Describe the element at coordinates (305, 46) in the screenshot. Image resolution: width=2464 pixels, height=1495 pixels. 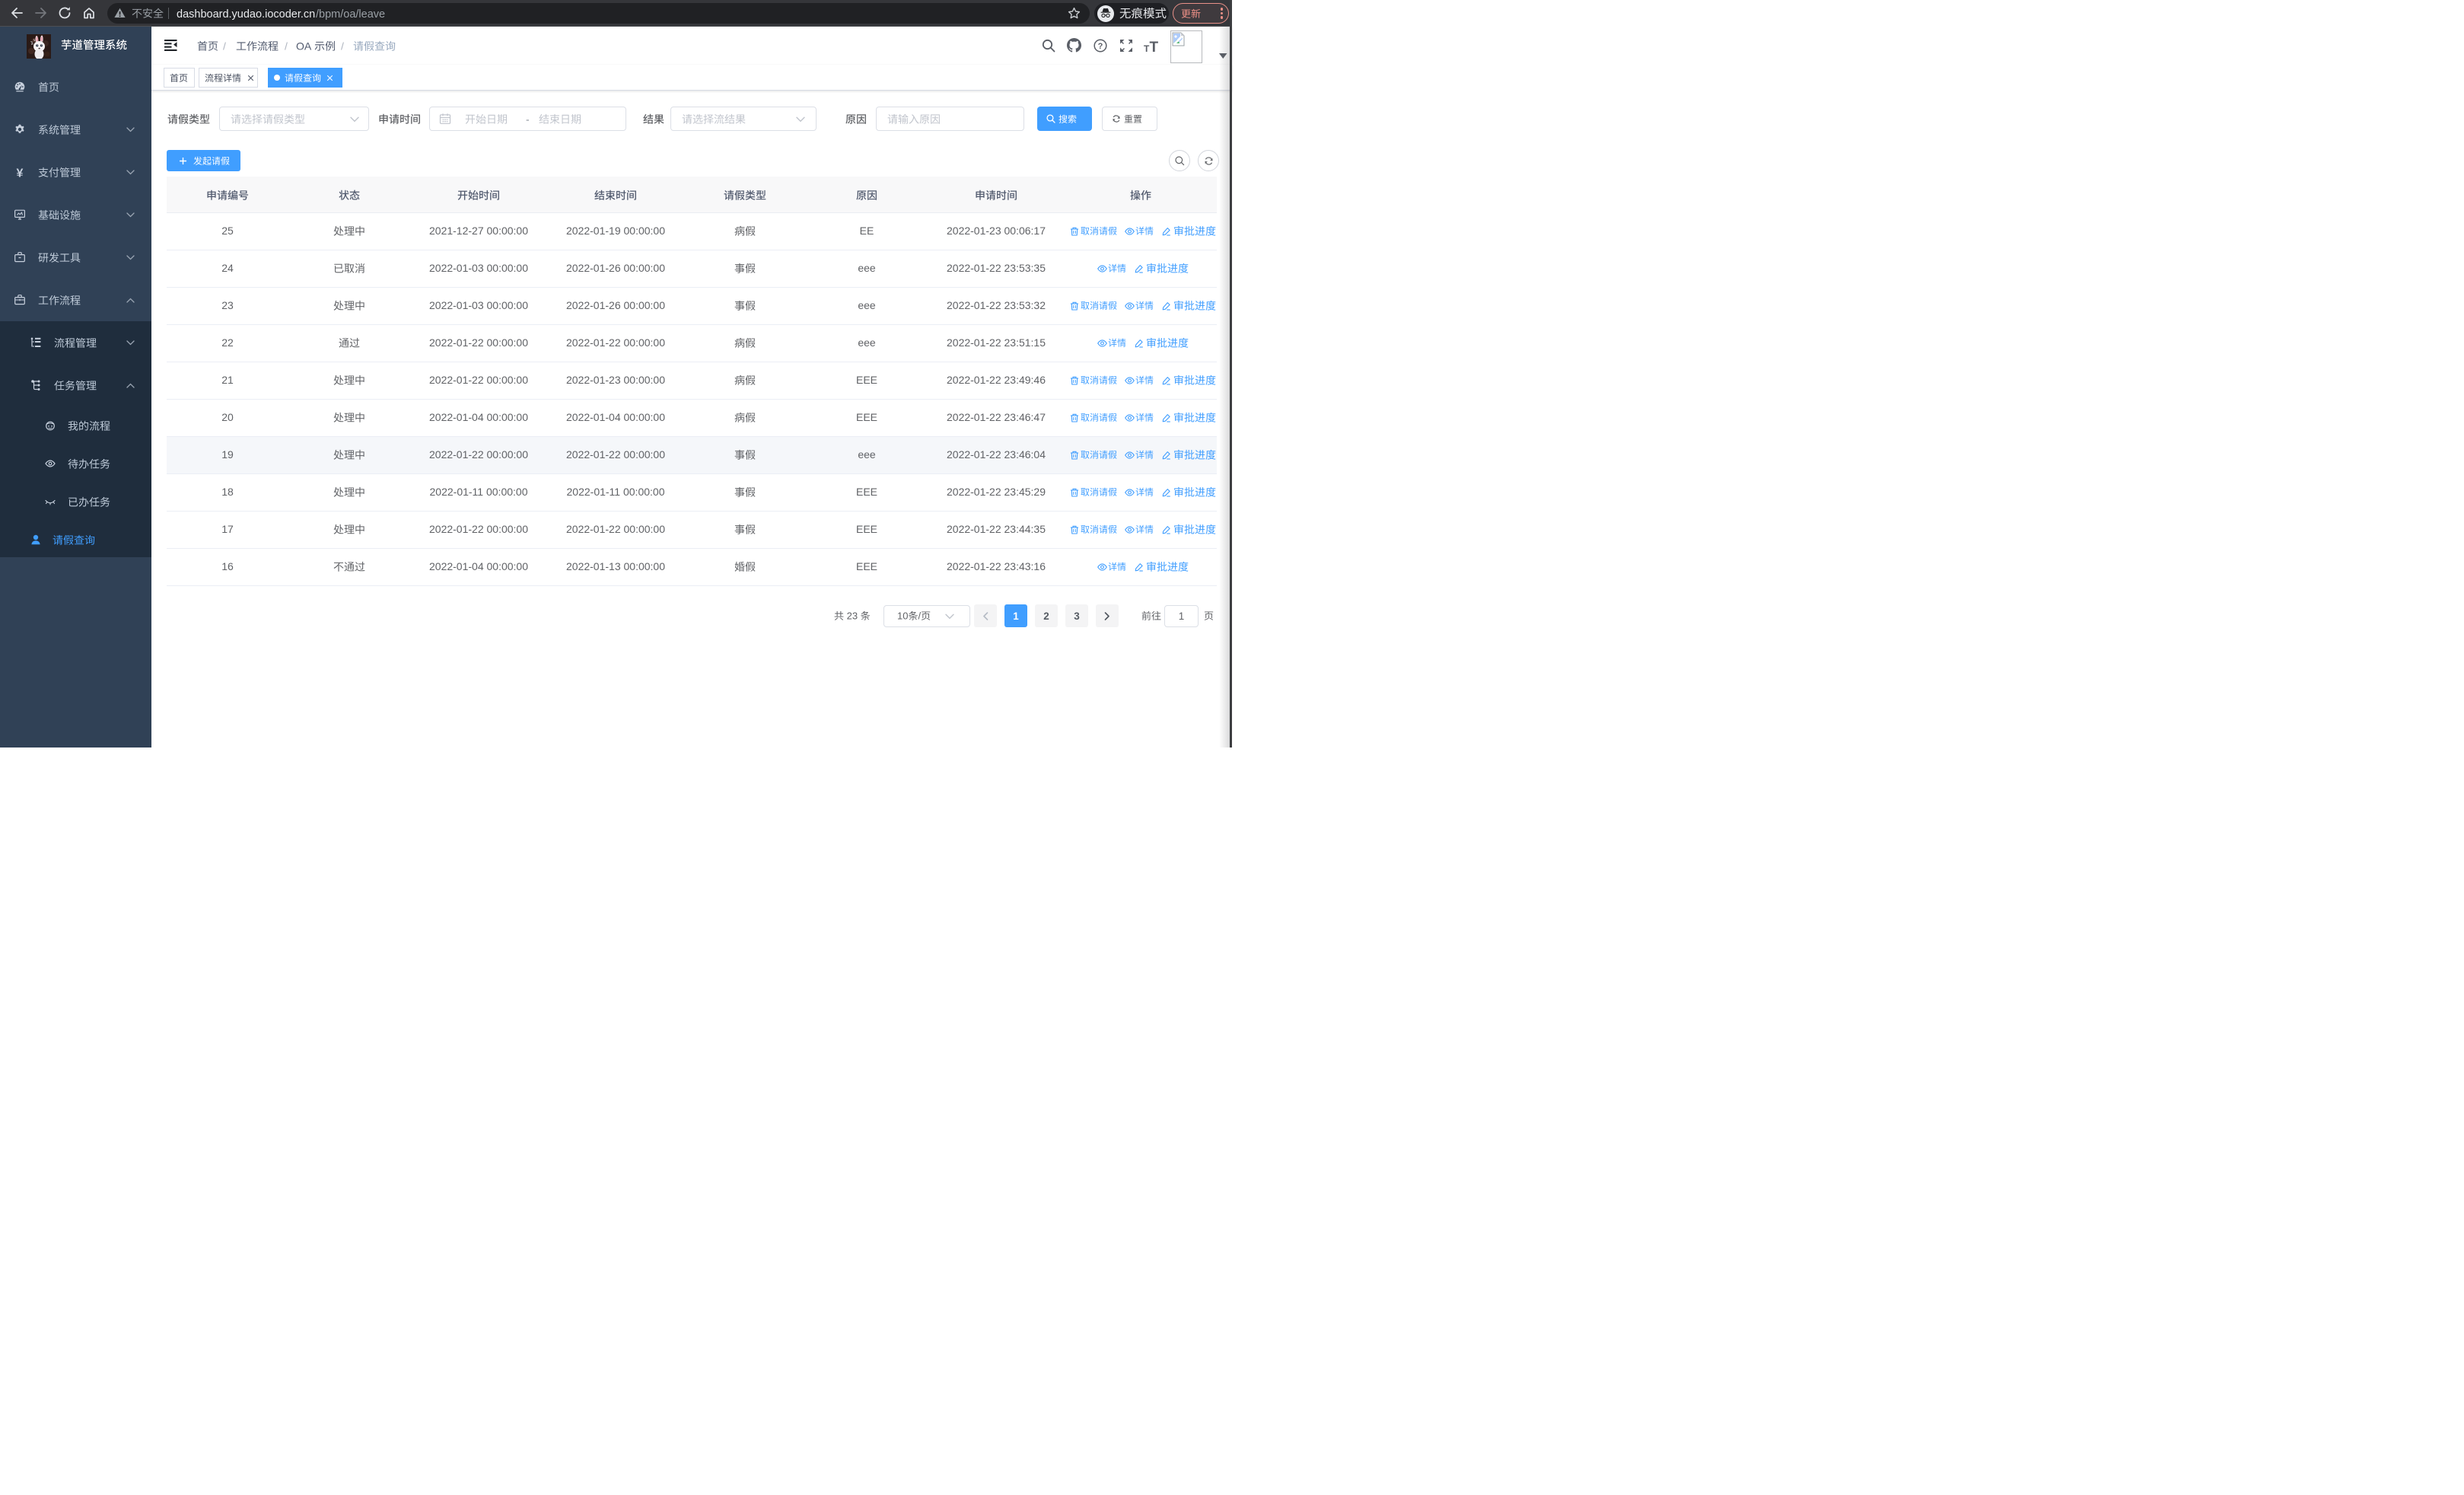
I see `svg-text: OA` at that location.